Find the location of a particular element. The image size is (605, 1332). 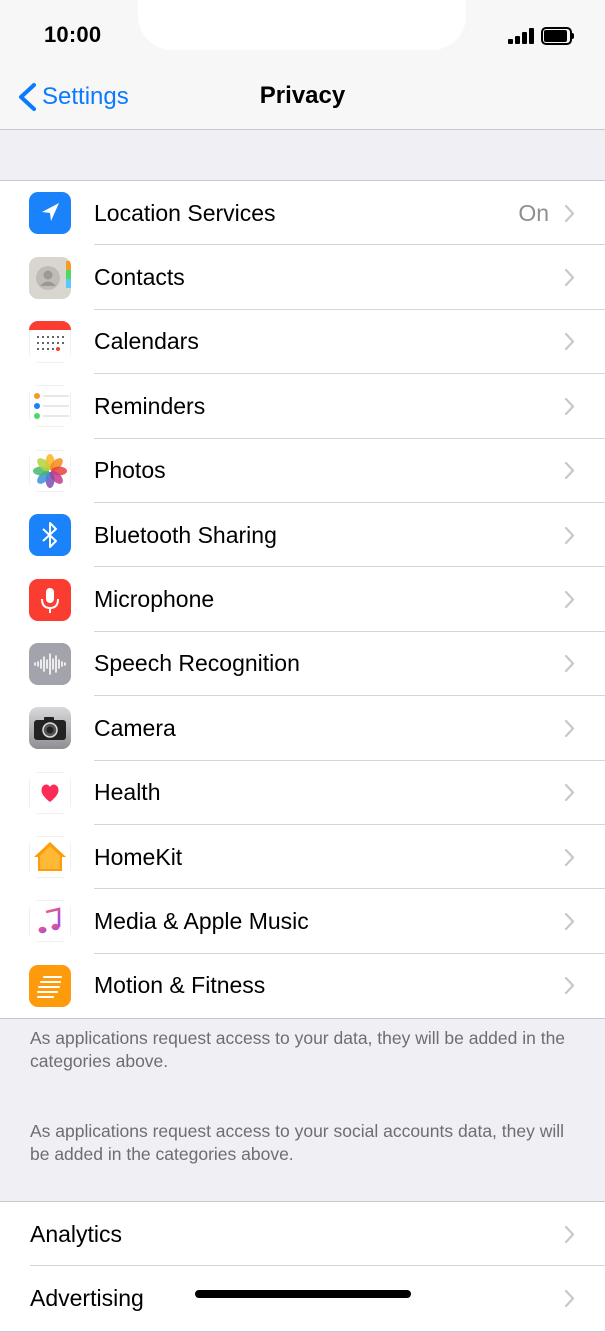

status-bar: 10:00 is located at coordinates (302, 36).